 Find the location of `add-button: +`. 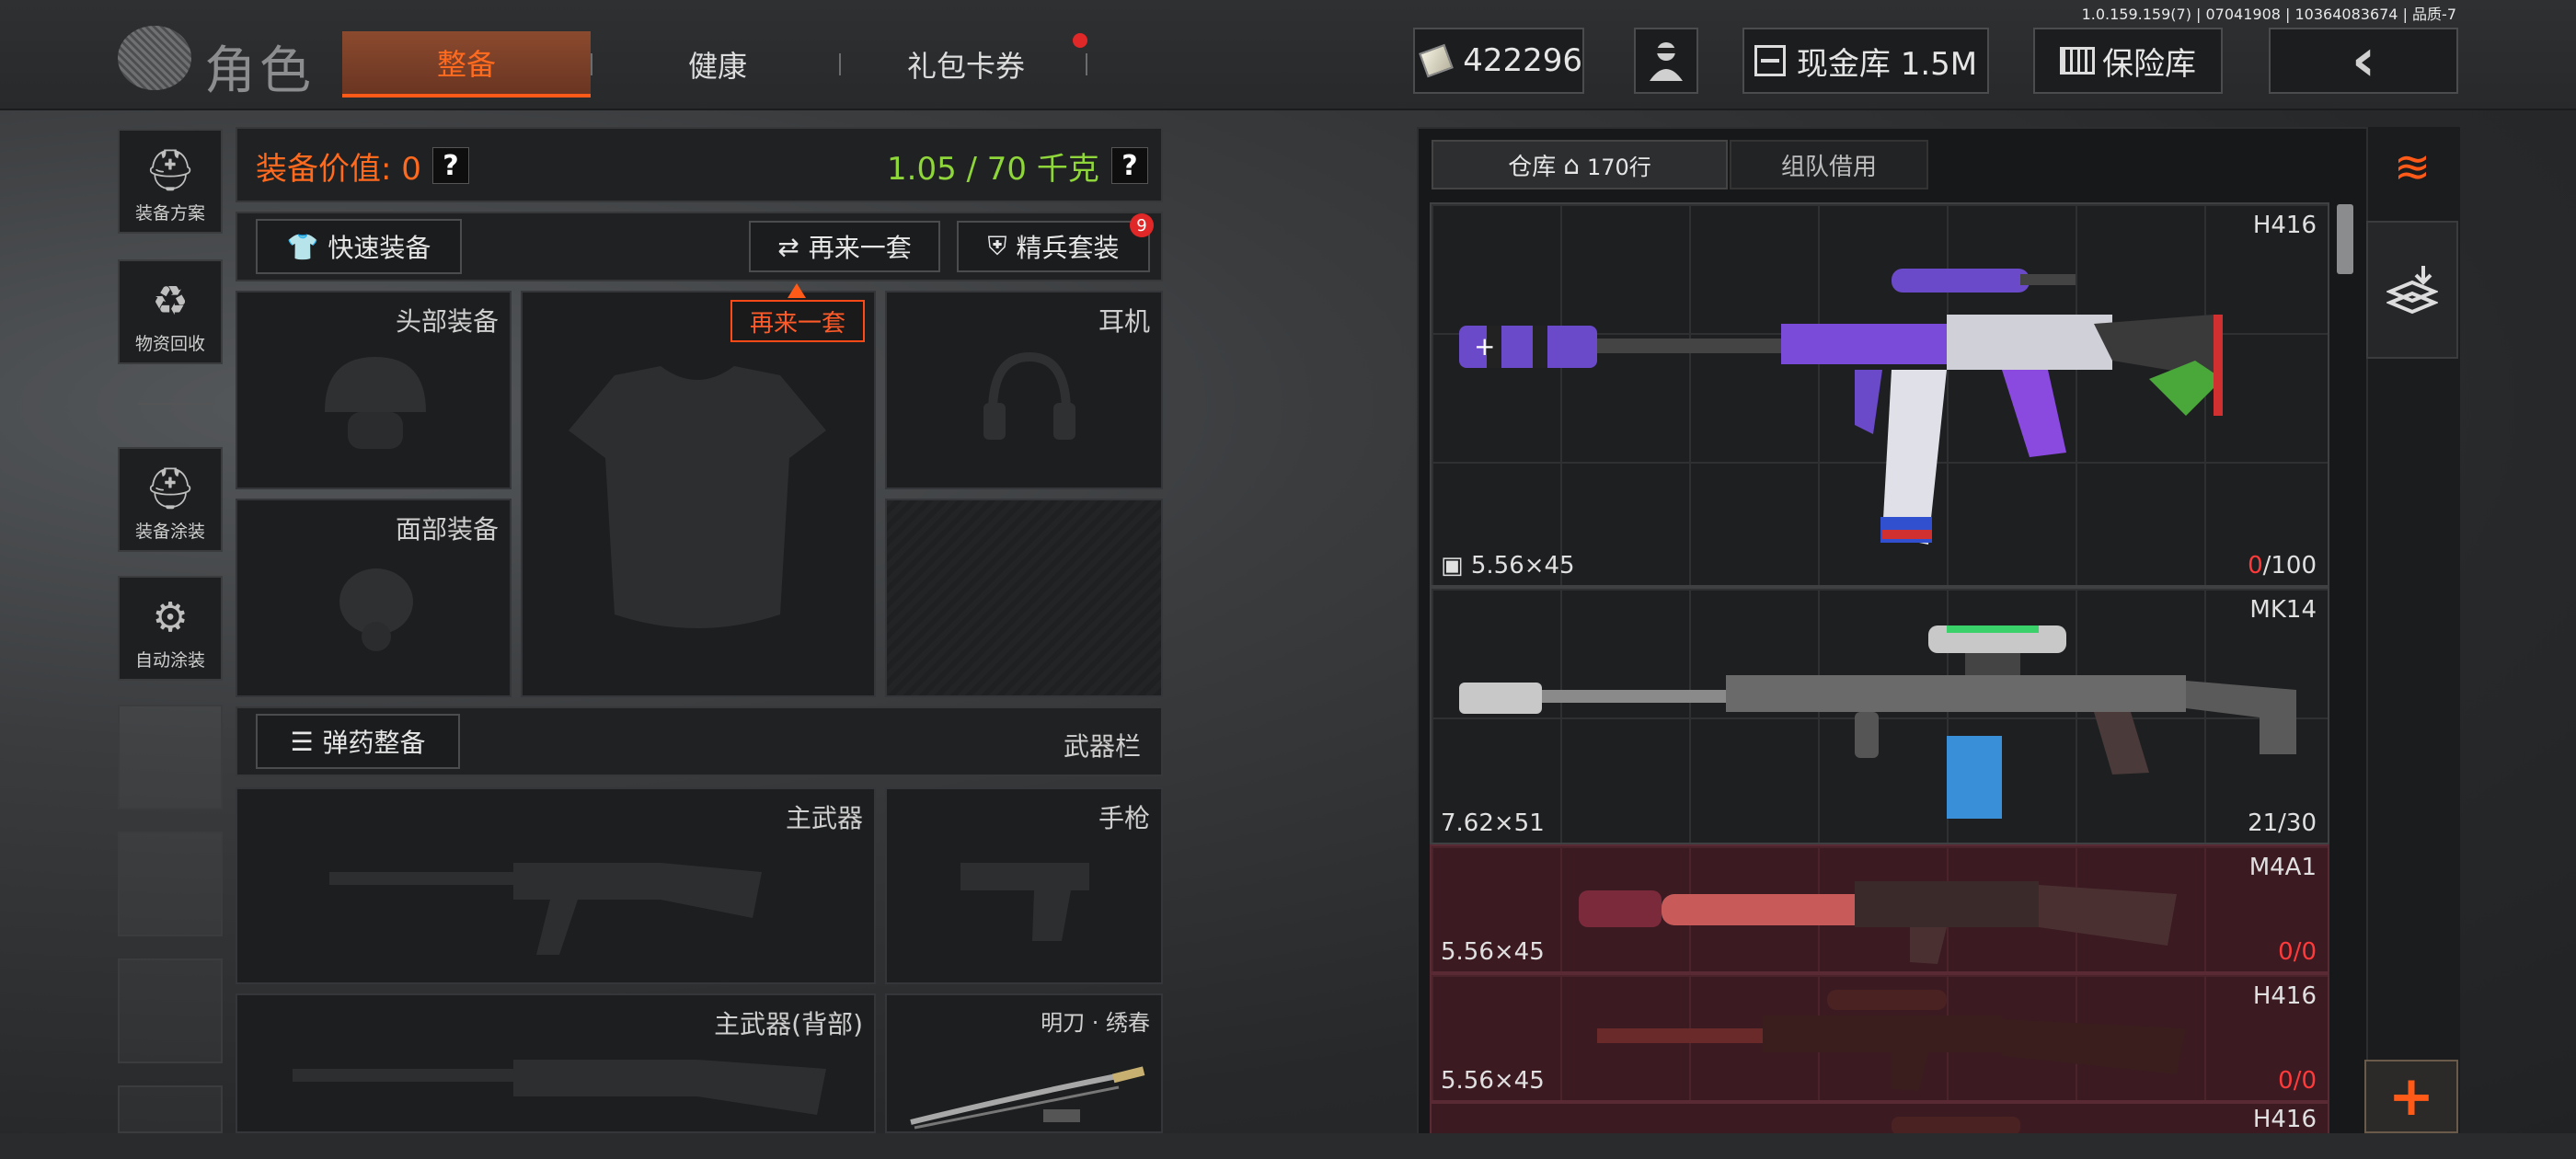

add-button: + is located at coordinates (2411, 1096).